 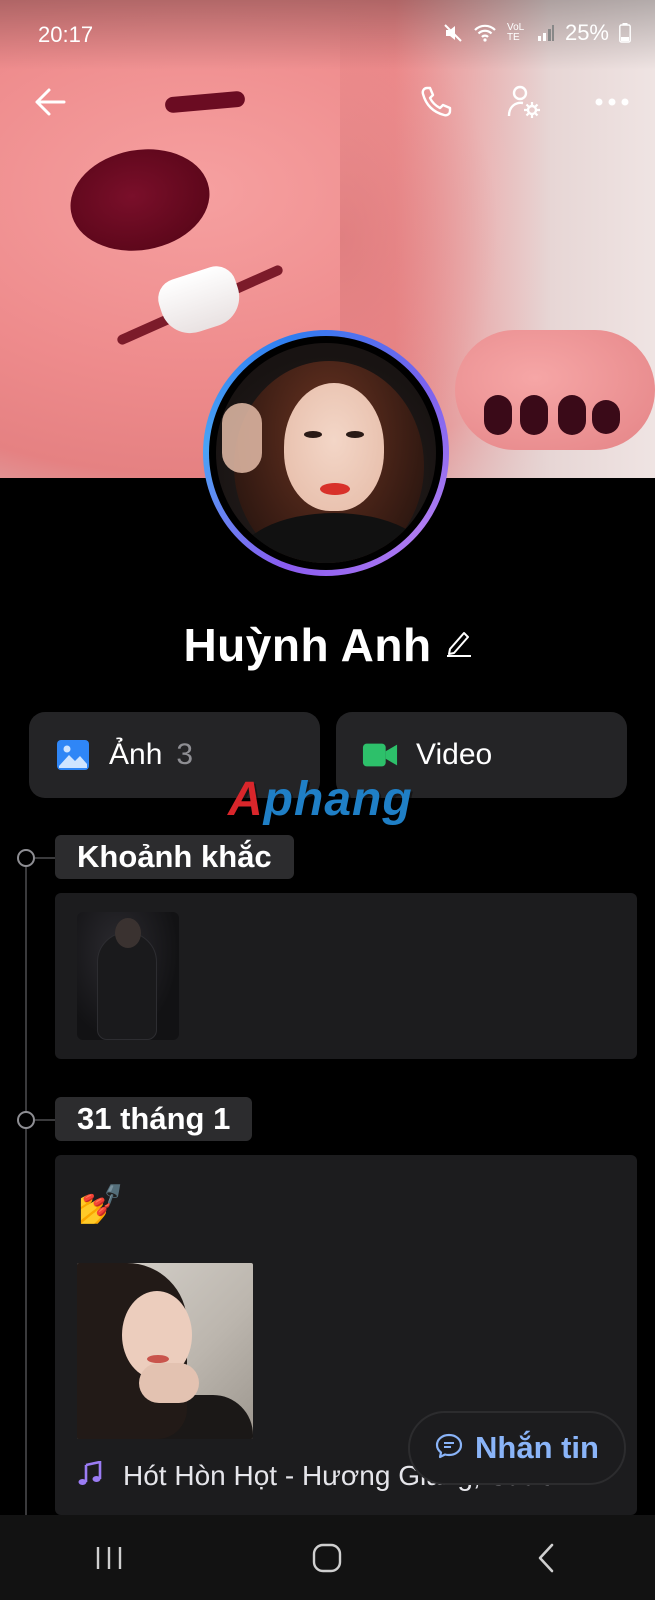 I want to click on section-label-moments: Khoảnh khắc, so click(x=174, y=857).